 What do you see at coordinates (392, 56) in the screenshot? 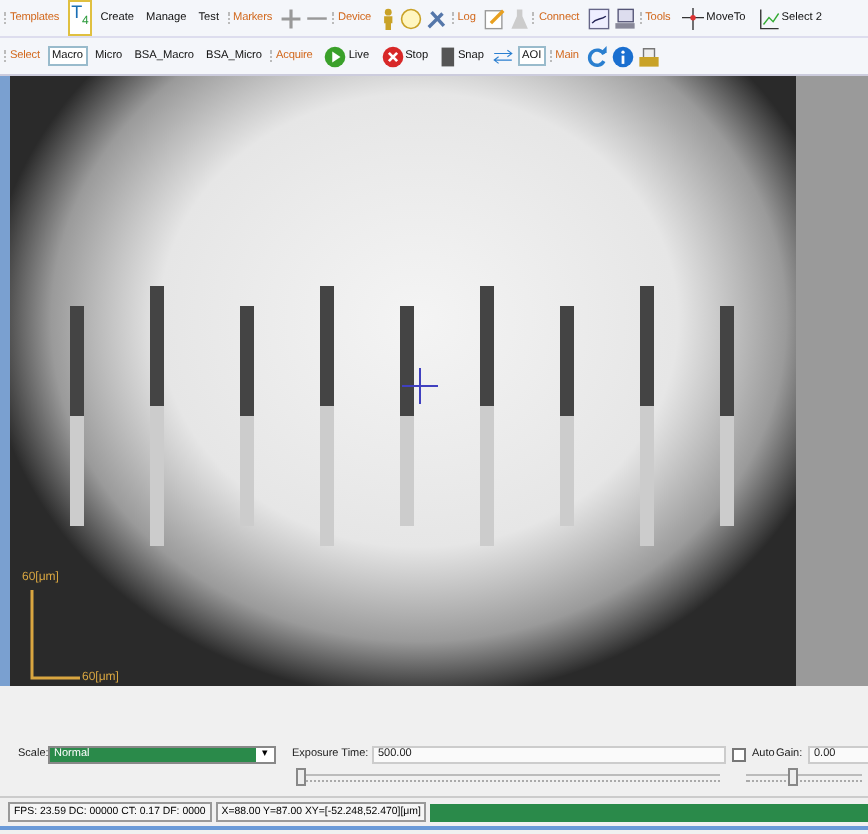
I see `stop-icon` at bounding box center [392, 56].